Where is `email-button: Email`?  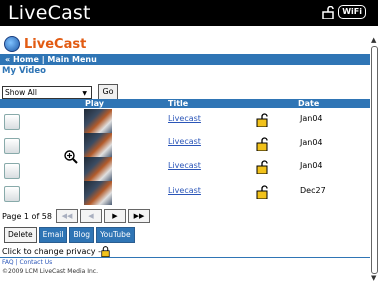 email-button: Email is located at coordinates (53, 235).